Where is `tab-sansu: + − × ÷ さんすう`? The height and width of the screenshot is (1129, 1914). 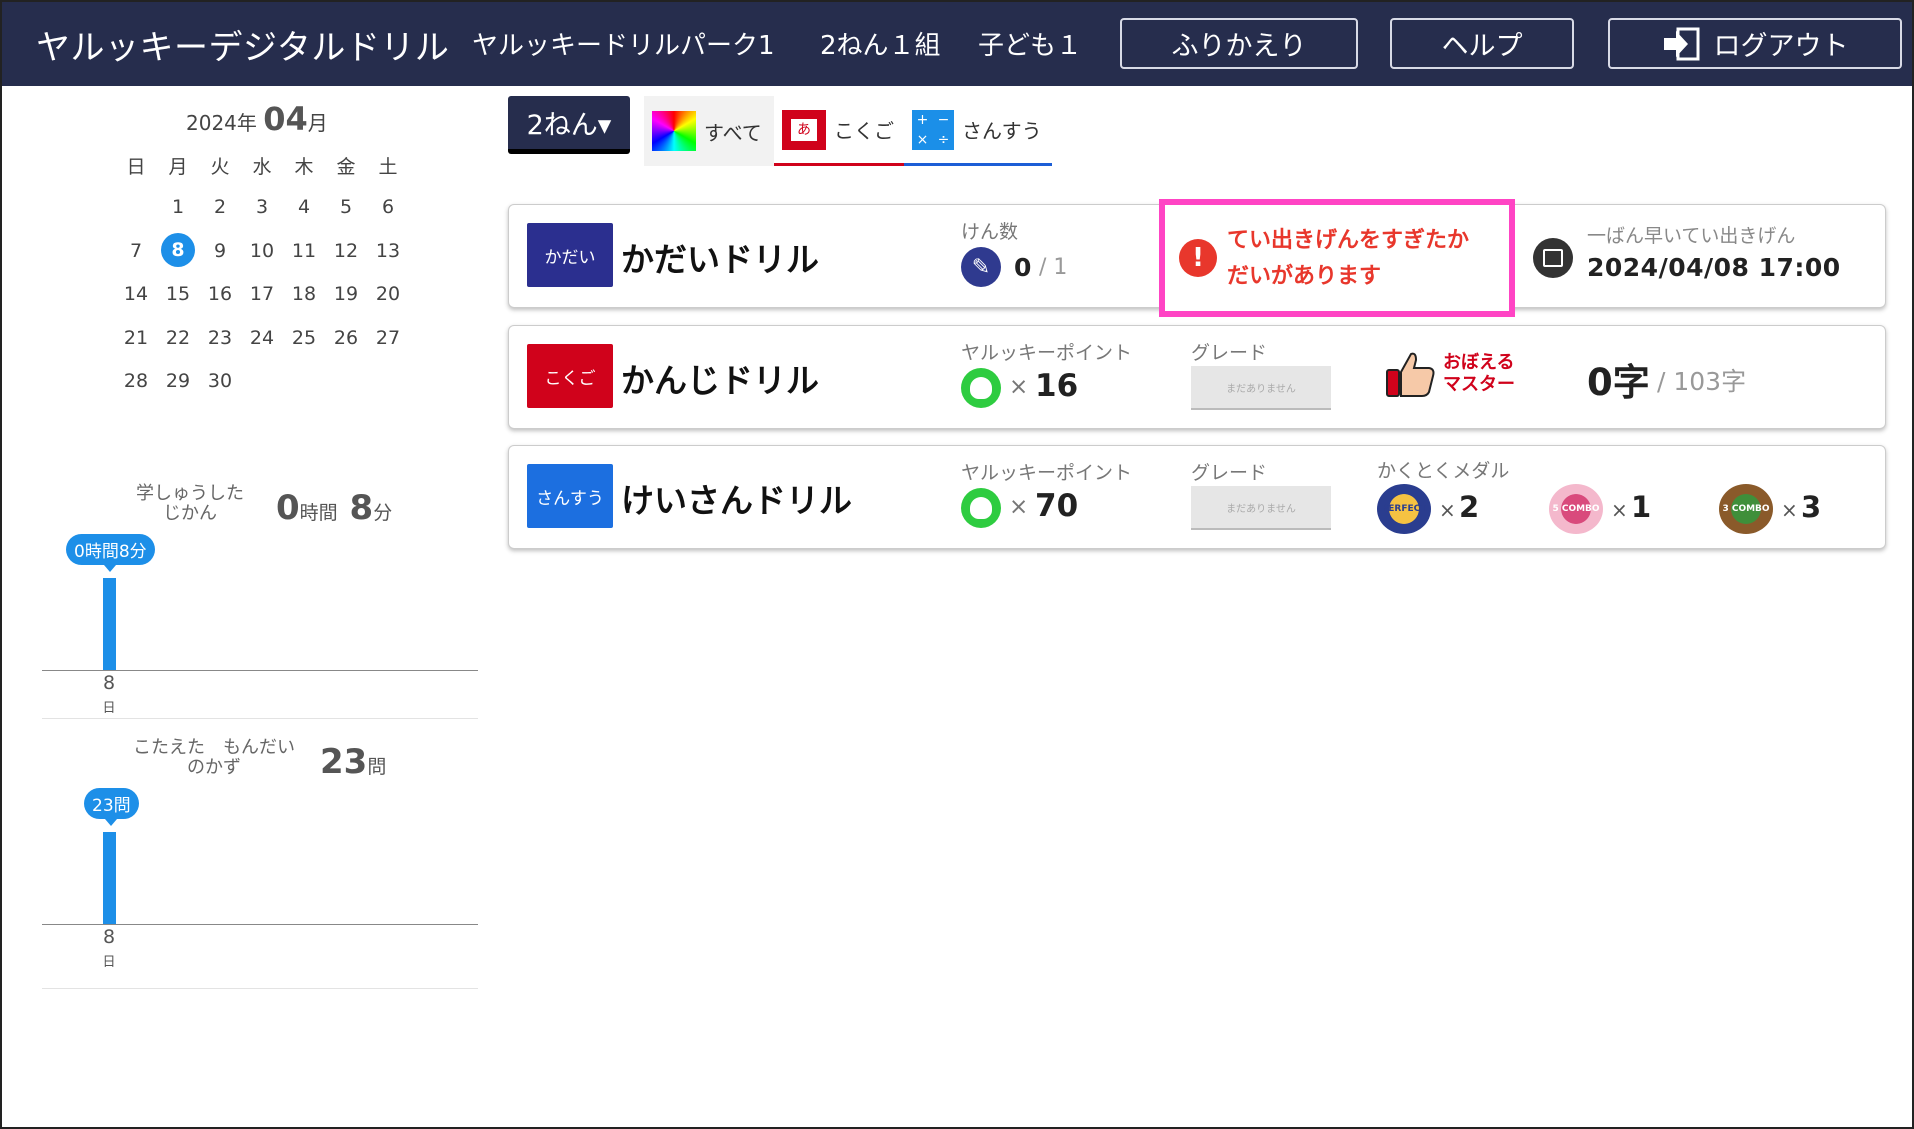 tab-sansu: + − × ÷ さんすう is located at coordinates (978, 131).